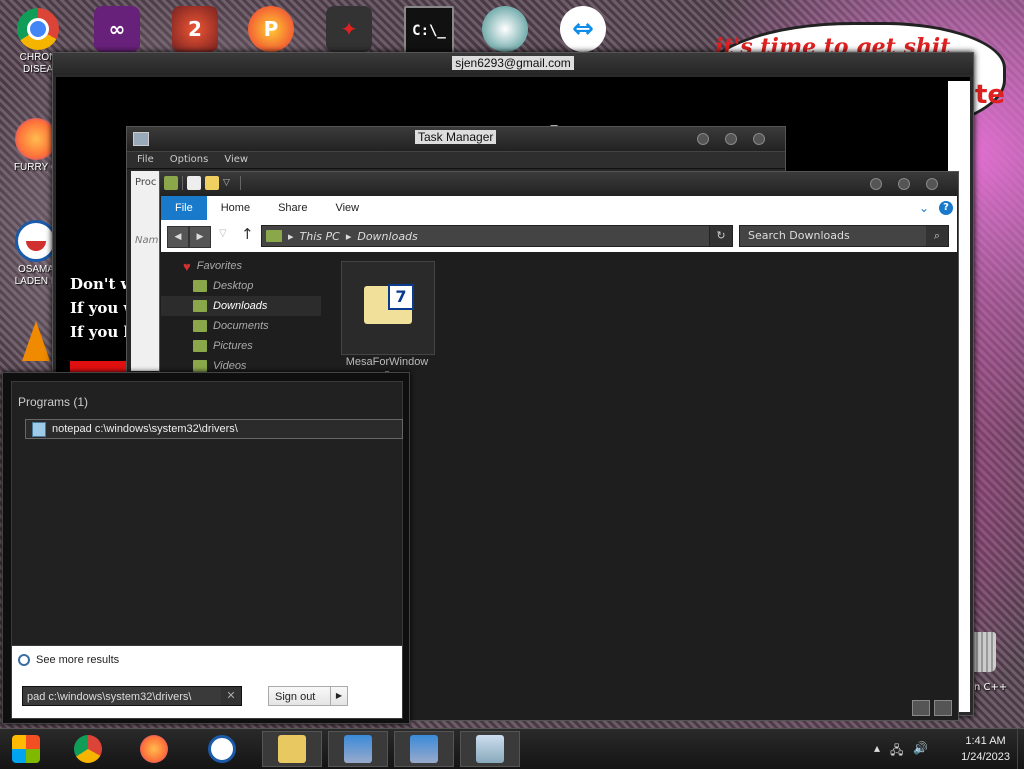  Describe the element at coordinates (226, 183) in the screenshot. I see `chevron-down-icon: ▽` at that location.